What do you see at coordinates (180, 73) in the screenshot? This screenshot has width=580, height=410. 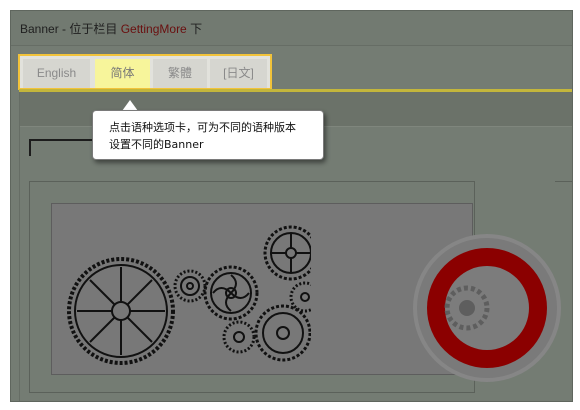 I see `tab-traditional: 繁體` at bounding box center [180, 73].